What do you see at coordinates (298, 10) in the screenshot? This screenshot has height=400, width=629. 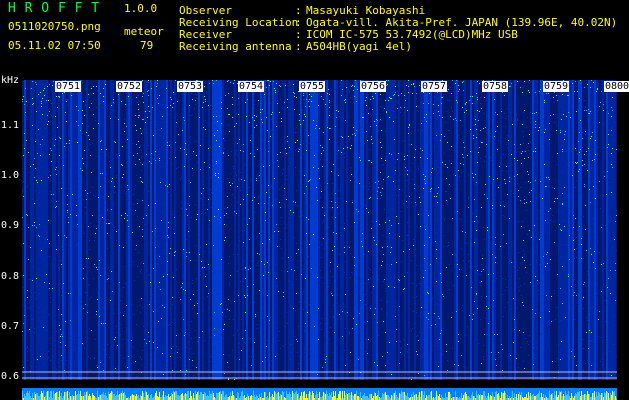 I see `observer-sep: :` at bounding box center [298, 10].